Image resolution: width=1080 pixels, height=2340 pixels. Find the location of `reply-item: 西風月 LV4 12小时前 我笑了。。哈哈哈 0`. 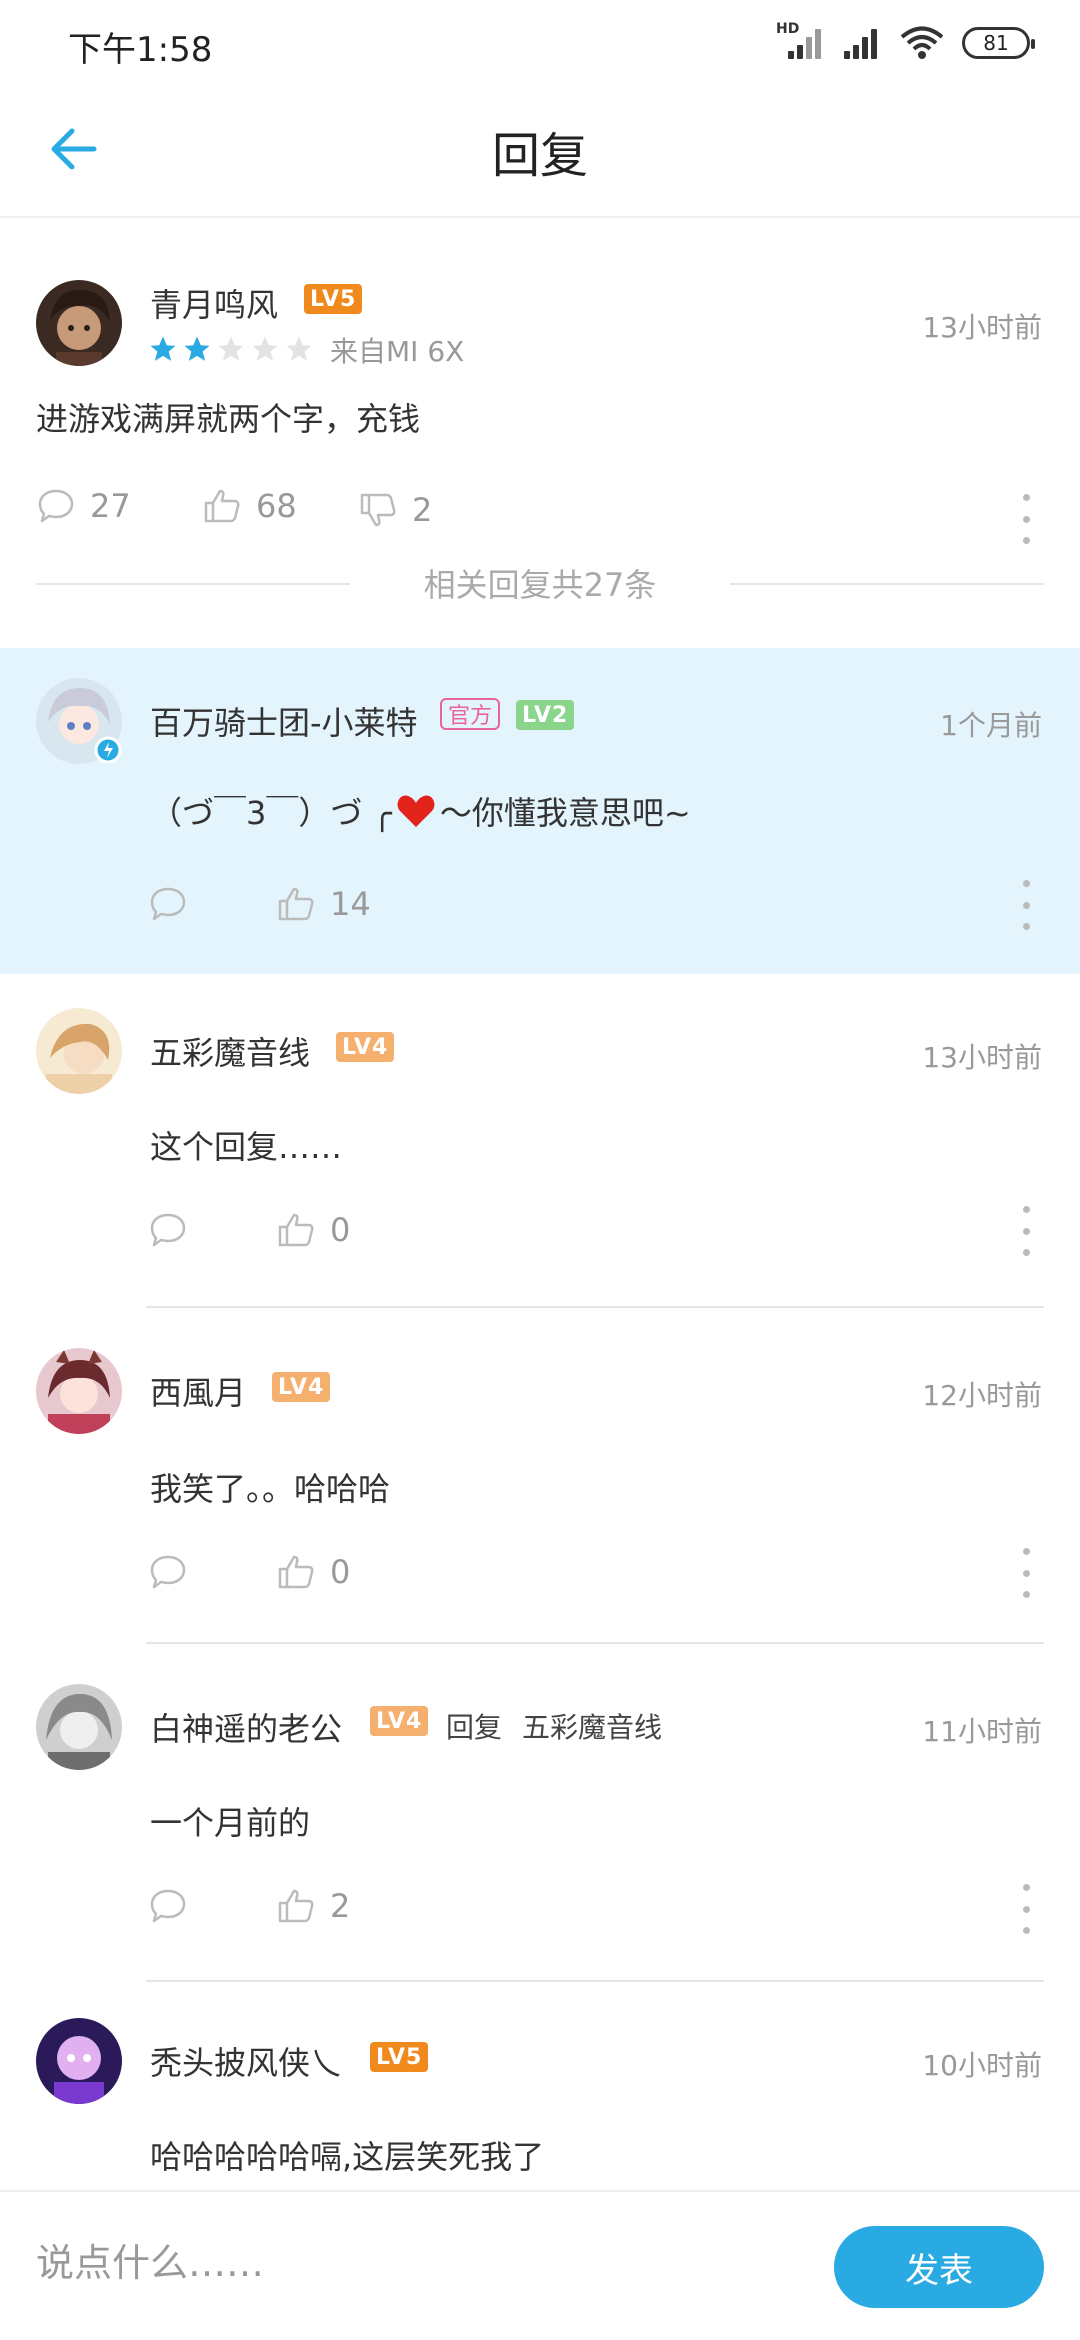

reply-item: 西風月 LV4 12小时前 我笑了。。哈哈哈 0 is located at coordinates (540, 1476).